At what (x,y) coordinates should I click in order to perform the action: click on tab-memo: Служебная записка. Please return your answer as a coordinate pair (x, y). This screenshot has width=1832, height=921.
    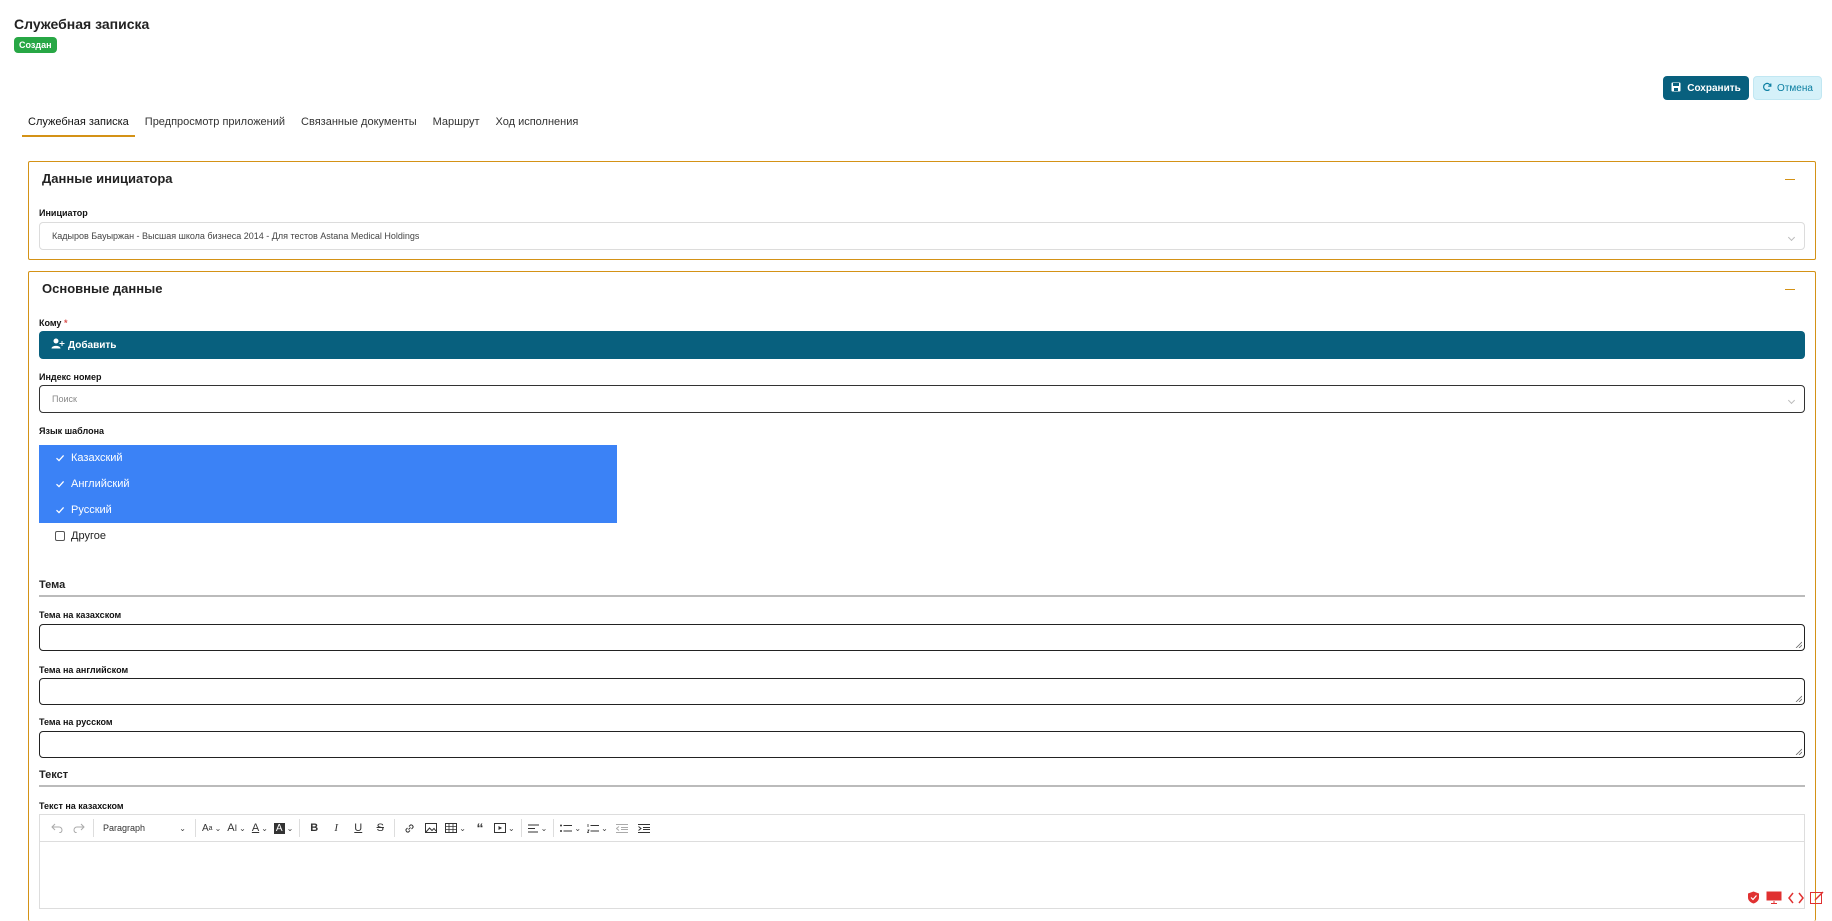
    Looking at the image, I should click on (78, 124).